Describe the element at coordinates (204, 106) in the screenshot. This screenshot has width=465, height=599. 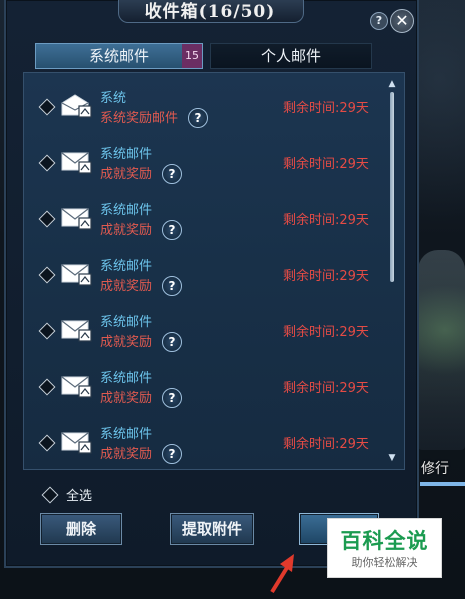
I see `mail-row: 系统系统奖励邮件? 剩余时间:29天` at that location.